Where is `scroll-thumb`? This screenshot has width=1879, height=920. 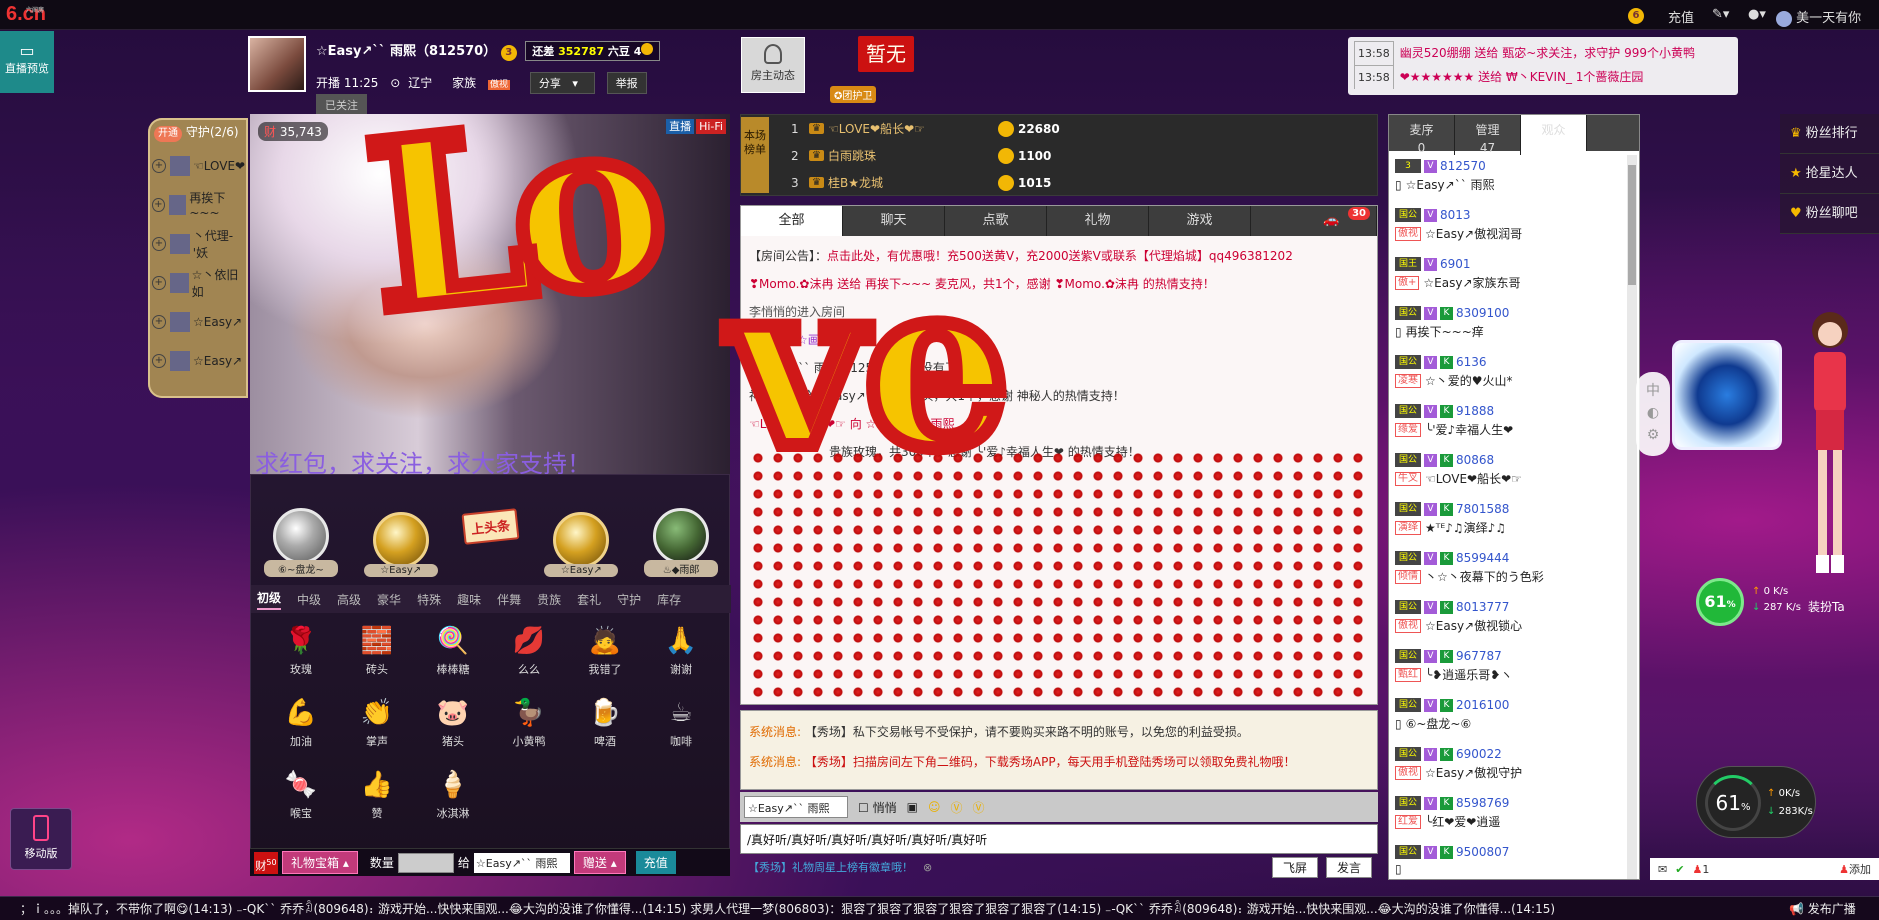 scroll-thumb is located at coordinates (1632, 225).